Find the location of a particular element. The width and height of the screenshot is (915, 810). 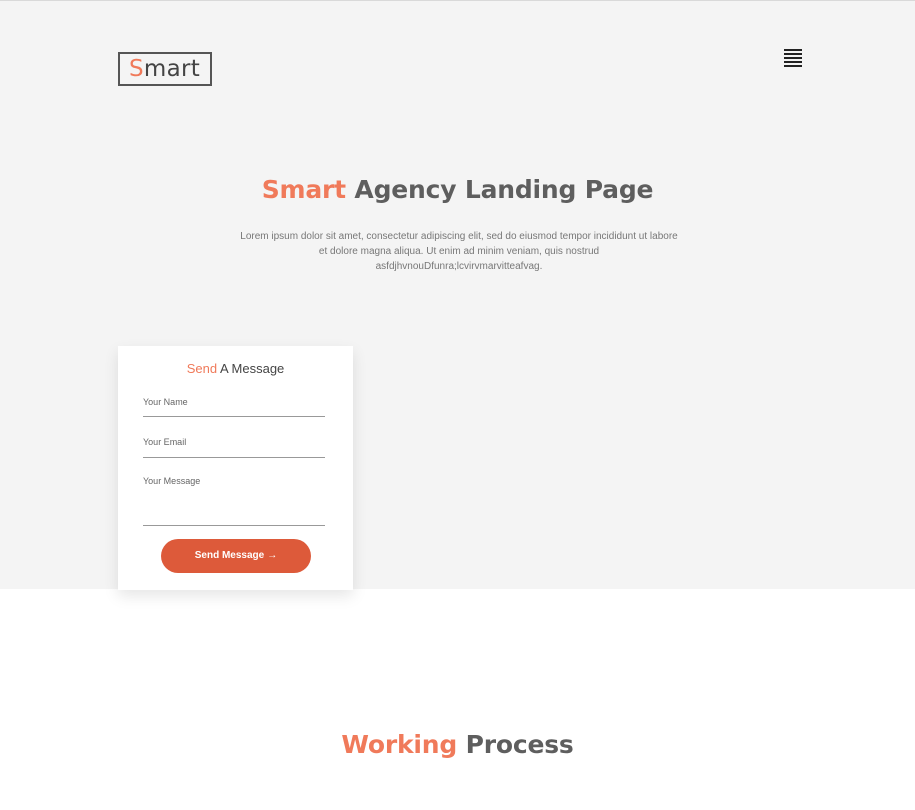

logo: Smart is located at coordinates (165, 69).